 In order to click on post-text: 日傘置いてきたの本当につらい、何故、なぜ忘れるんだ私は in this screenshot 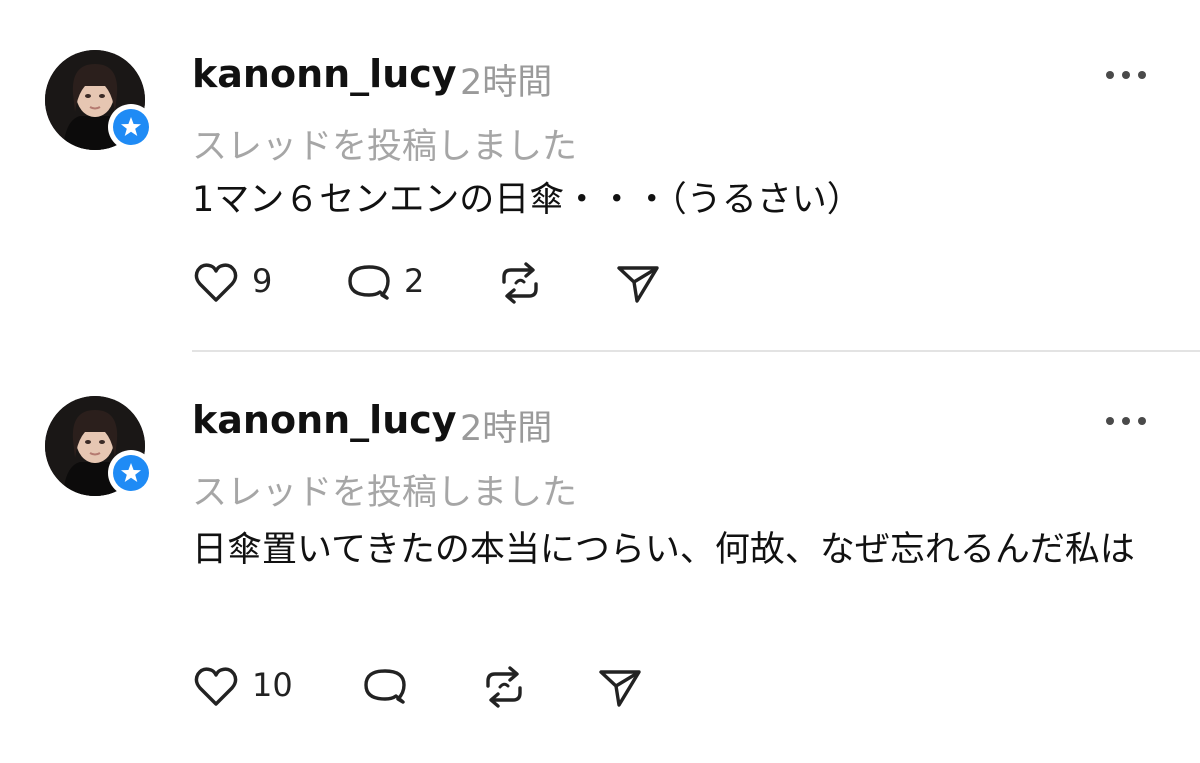, I will do `click(663, 550)`.